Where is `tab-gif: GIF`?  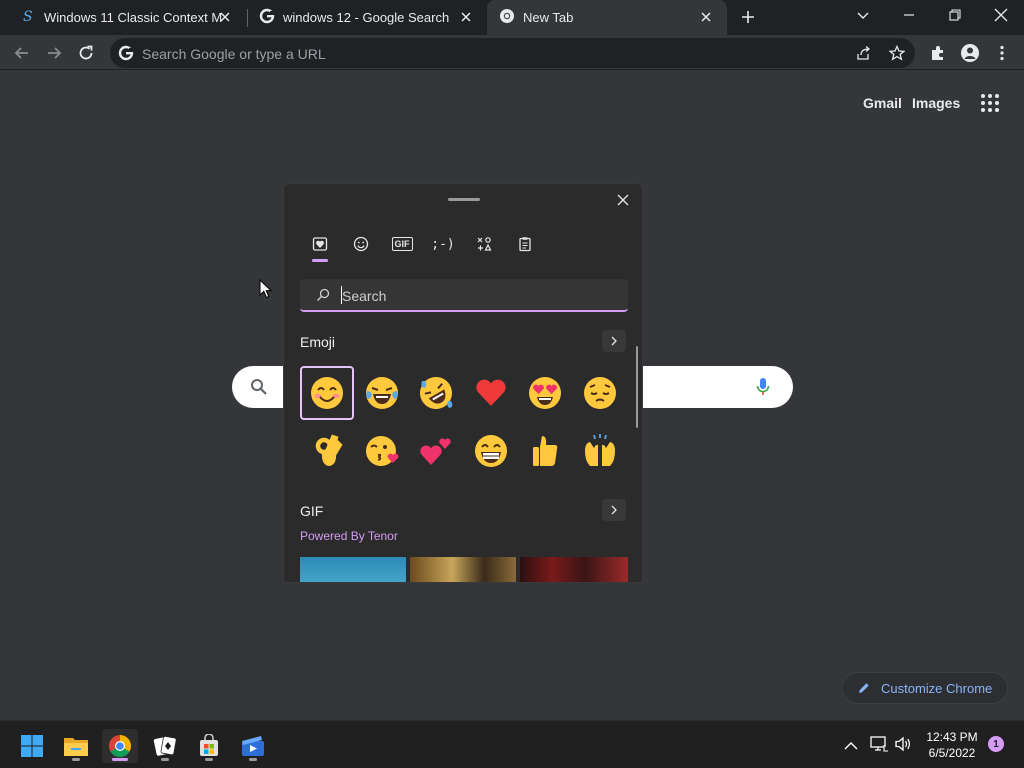
tab-gif: GIF is located at coordinates (402, 244).